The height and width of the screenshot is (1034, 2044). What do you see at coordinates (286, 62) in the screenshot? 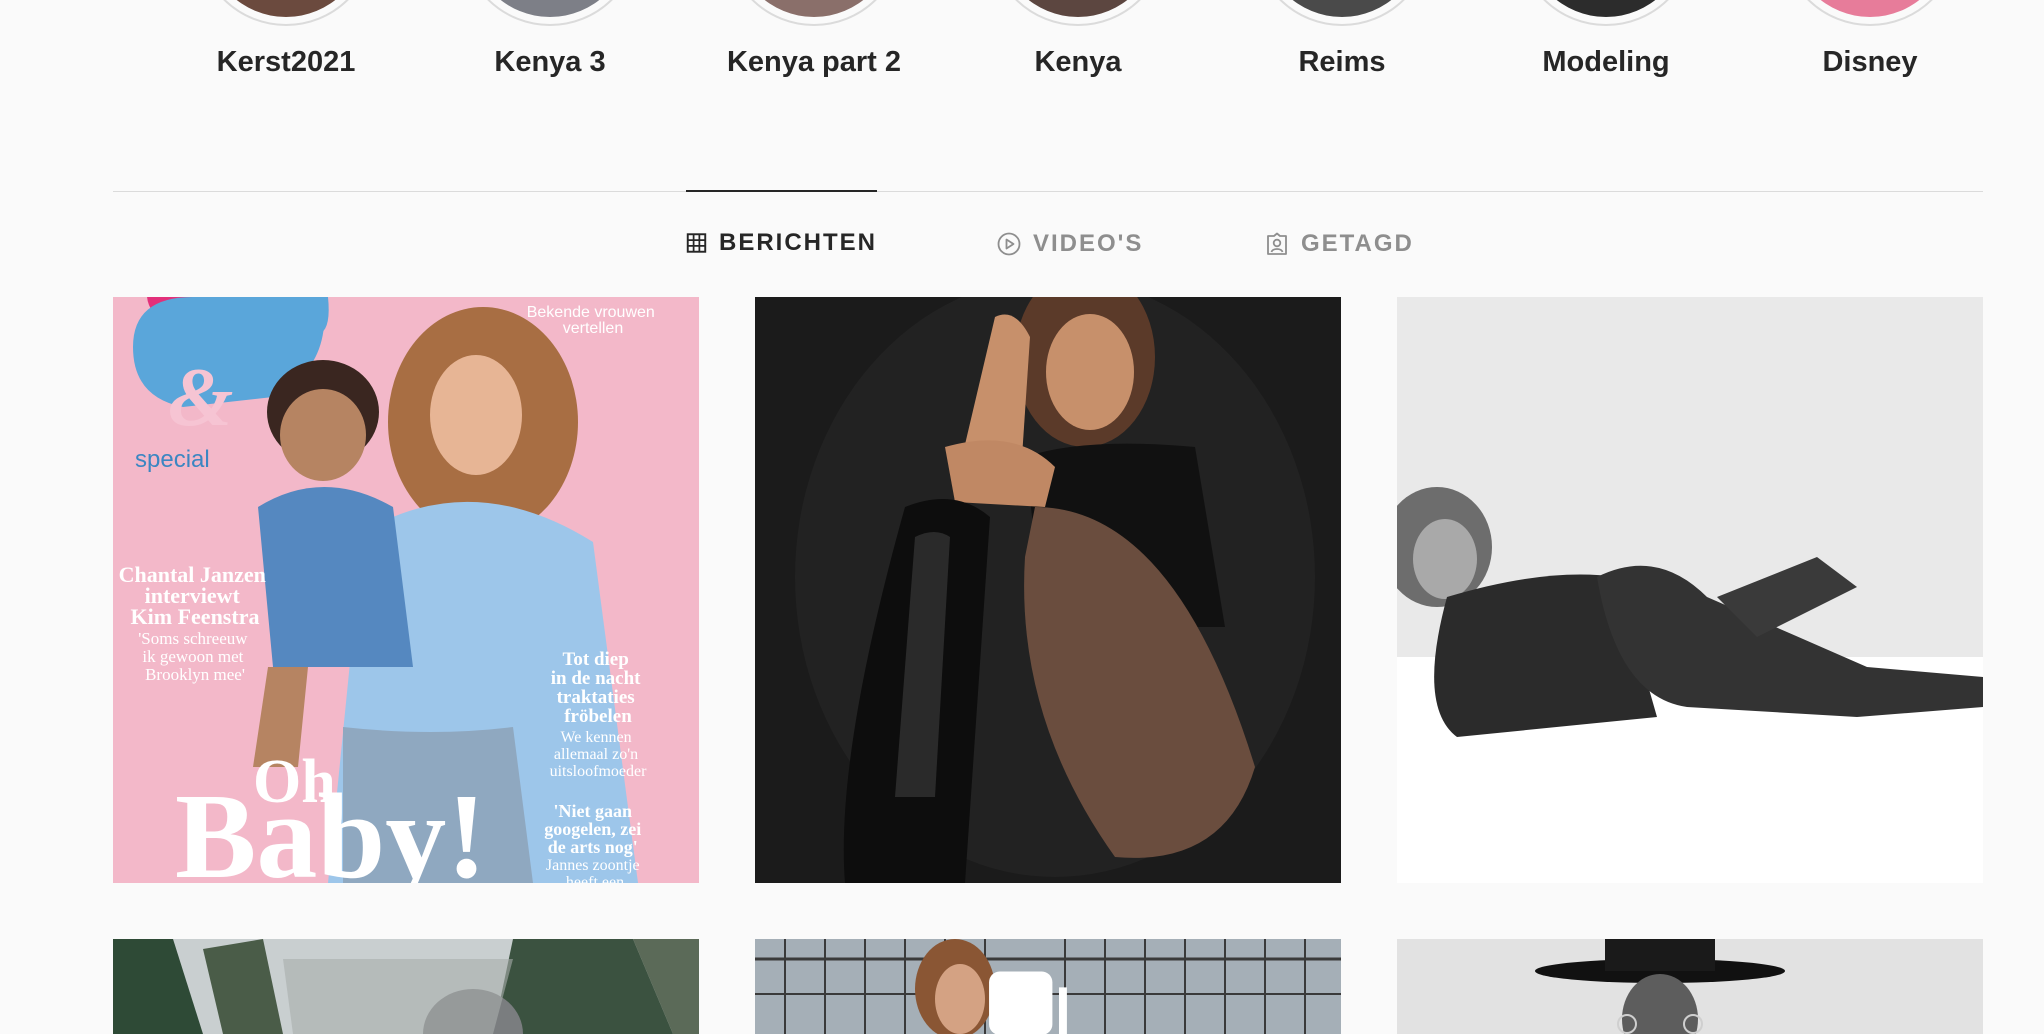
I see `highlight-label: Kerst2021` at bounding box center [286, 62].